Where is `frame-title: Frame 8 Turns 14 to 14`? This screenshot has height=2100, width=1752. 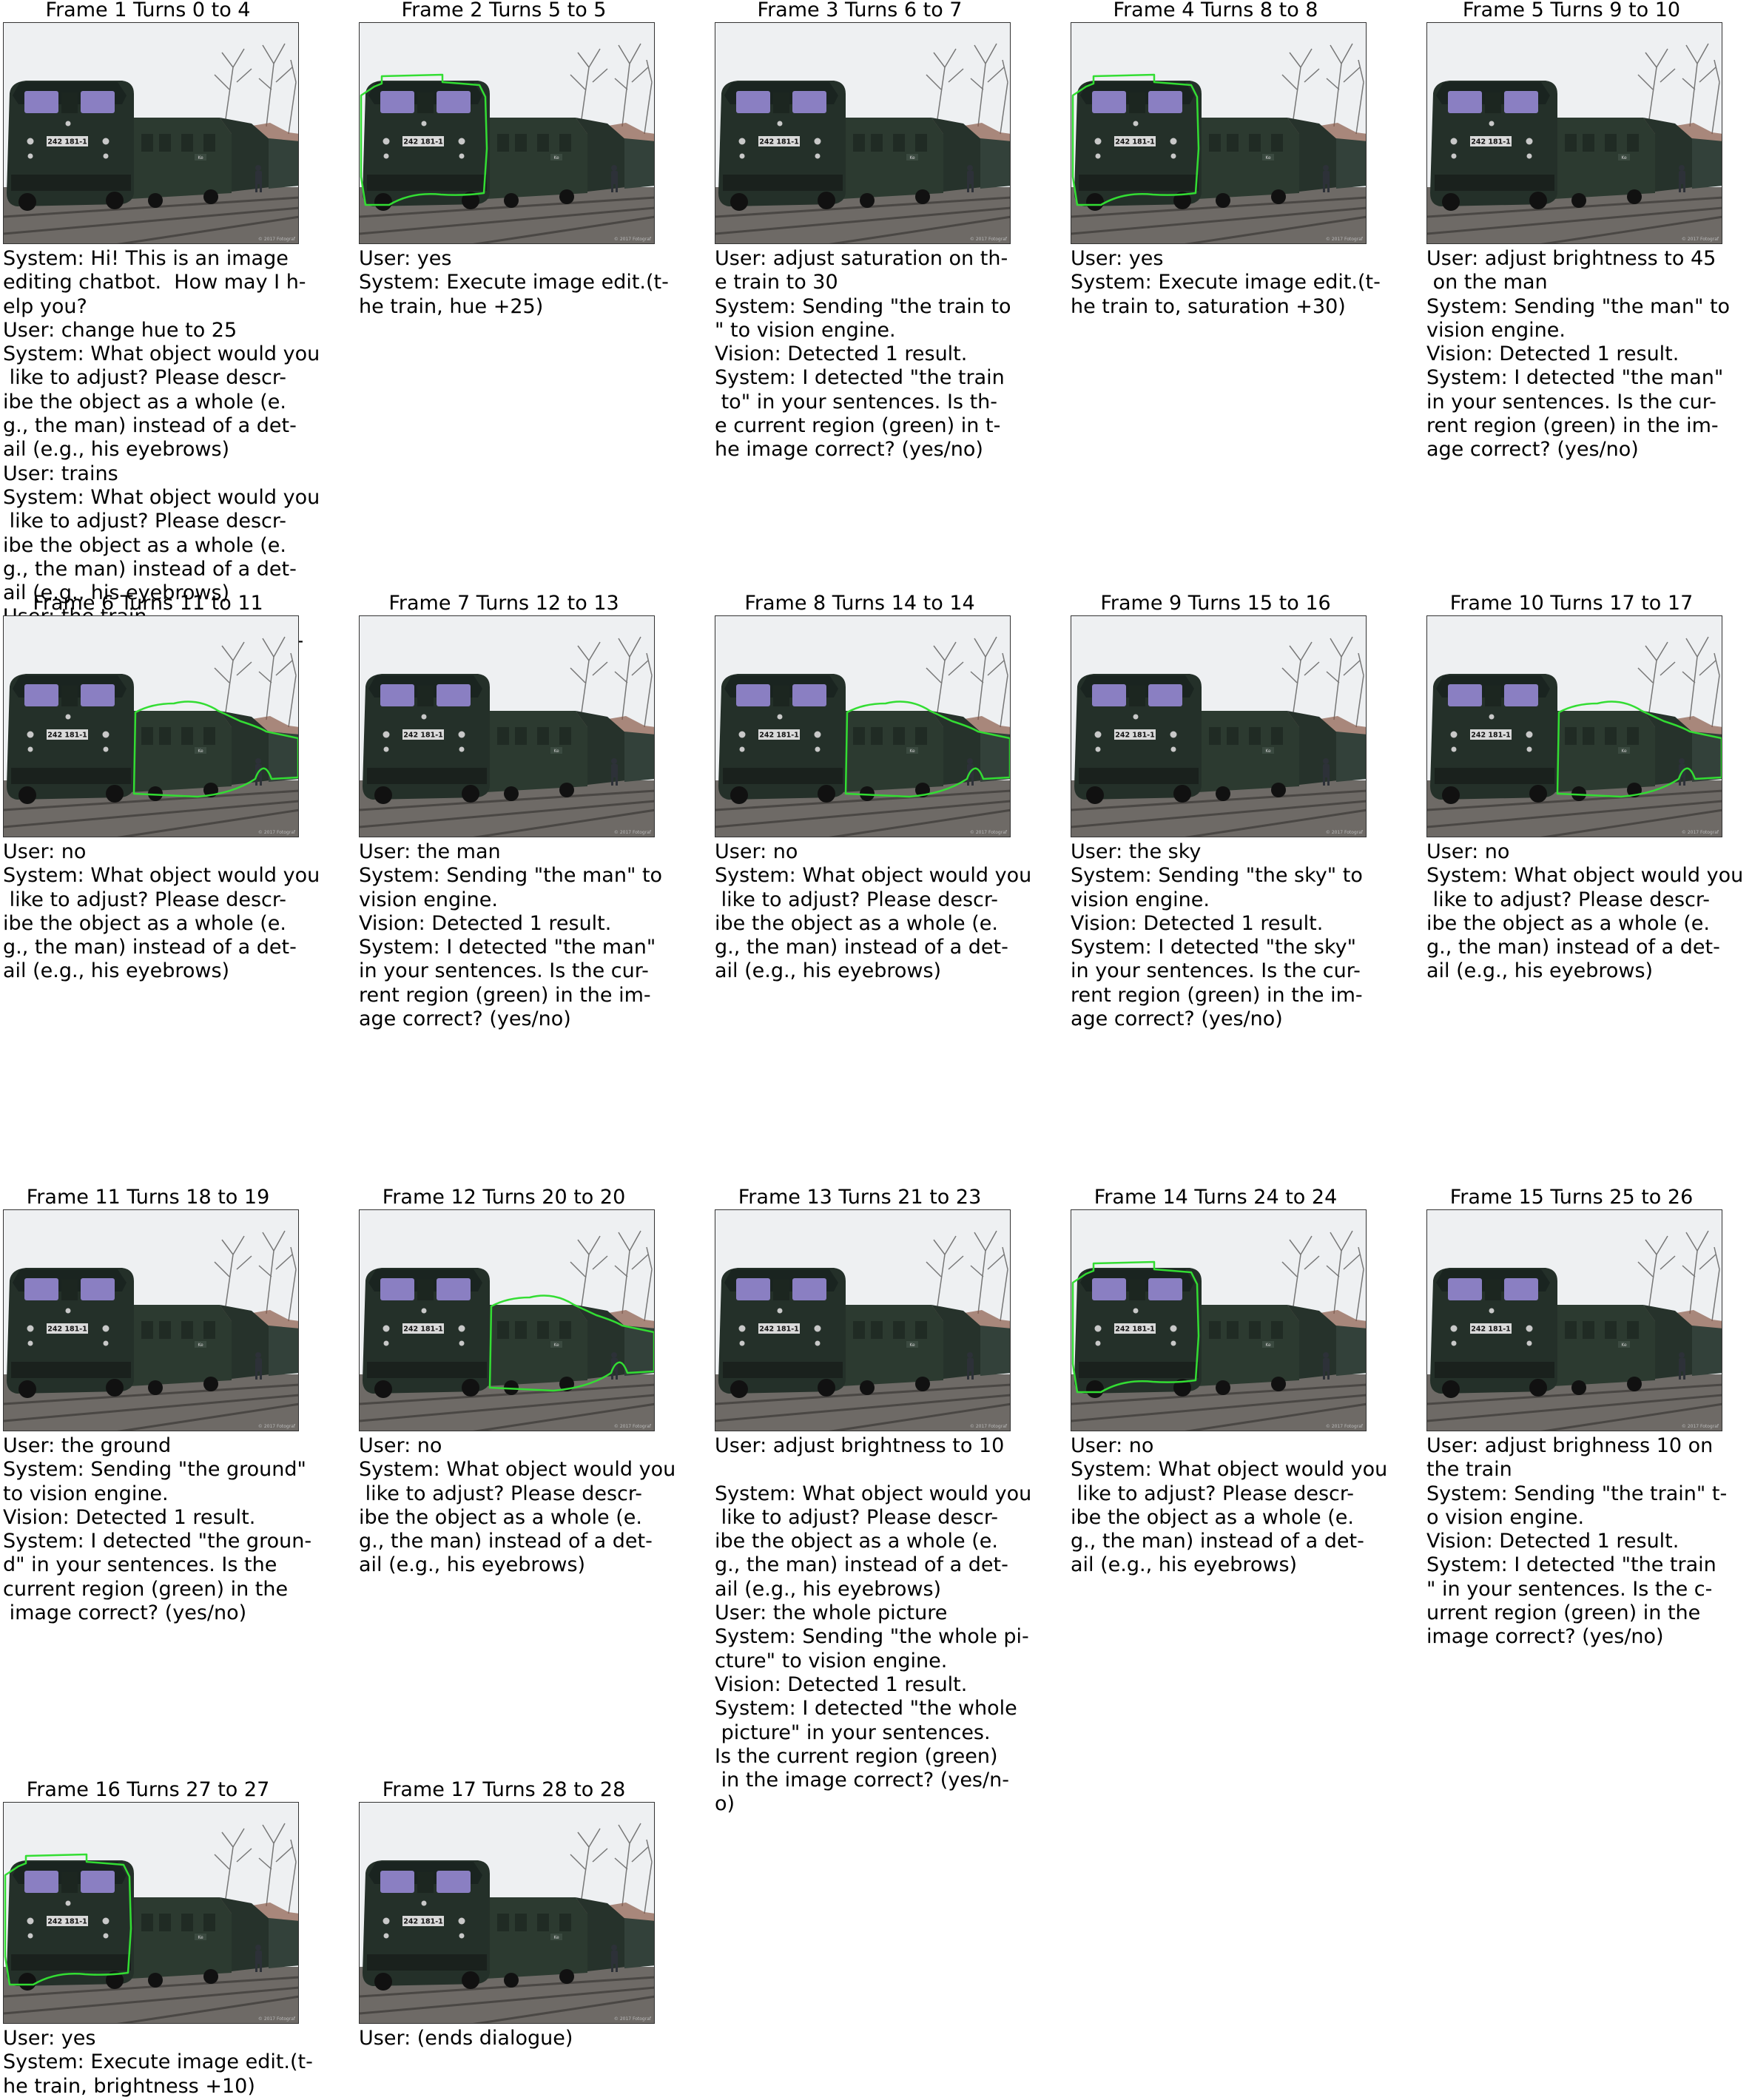
frame-title: Frame 8 Turns 14 to 14 is located at coordinates (859, 603).